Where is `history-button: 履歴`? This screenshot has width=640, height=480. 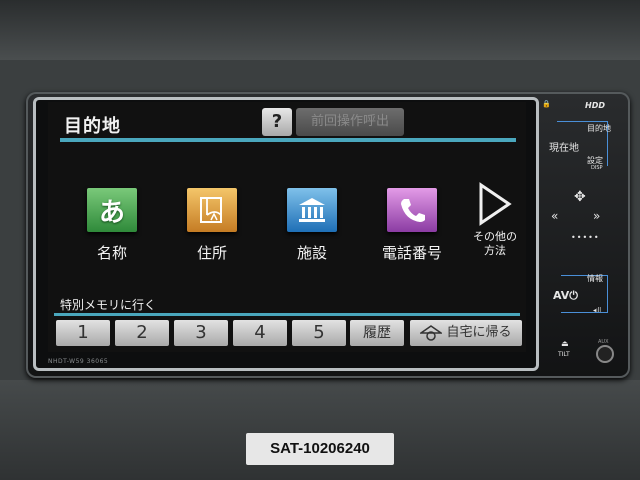 history-button: 履歴 is located at coordinates (377, 333).